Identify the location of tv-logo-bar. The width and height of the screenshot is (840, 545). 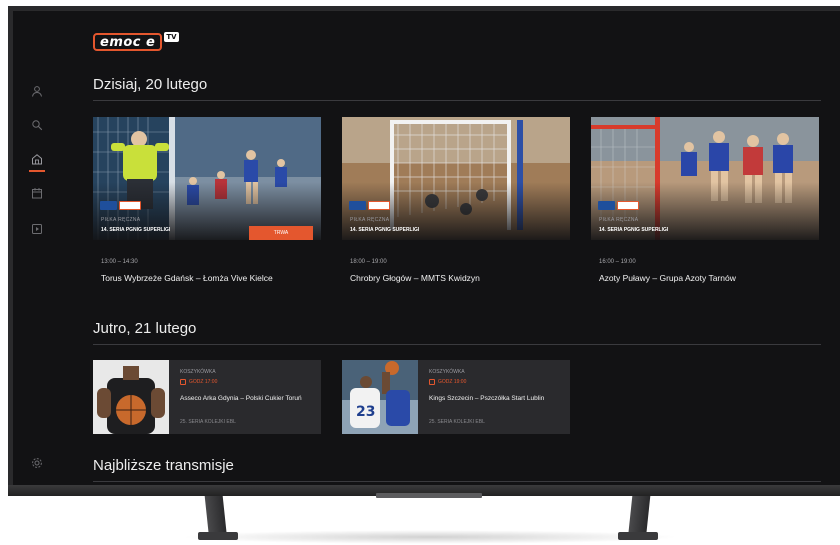
(429, 495).